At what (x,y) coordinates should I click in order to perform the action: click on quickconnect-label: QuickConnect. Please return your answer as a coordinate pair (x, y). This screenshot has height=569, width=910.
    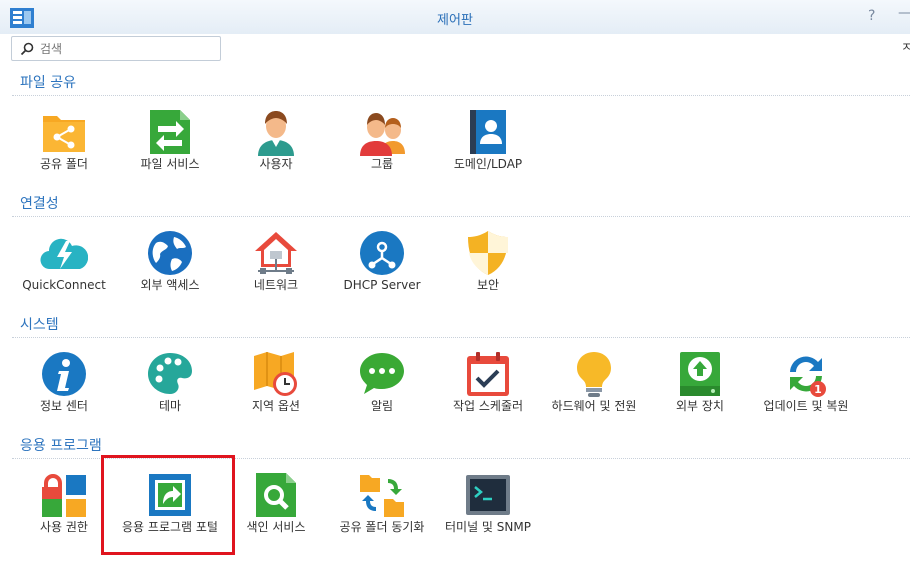
    Looking at the image, I should click on (64, 285).